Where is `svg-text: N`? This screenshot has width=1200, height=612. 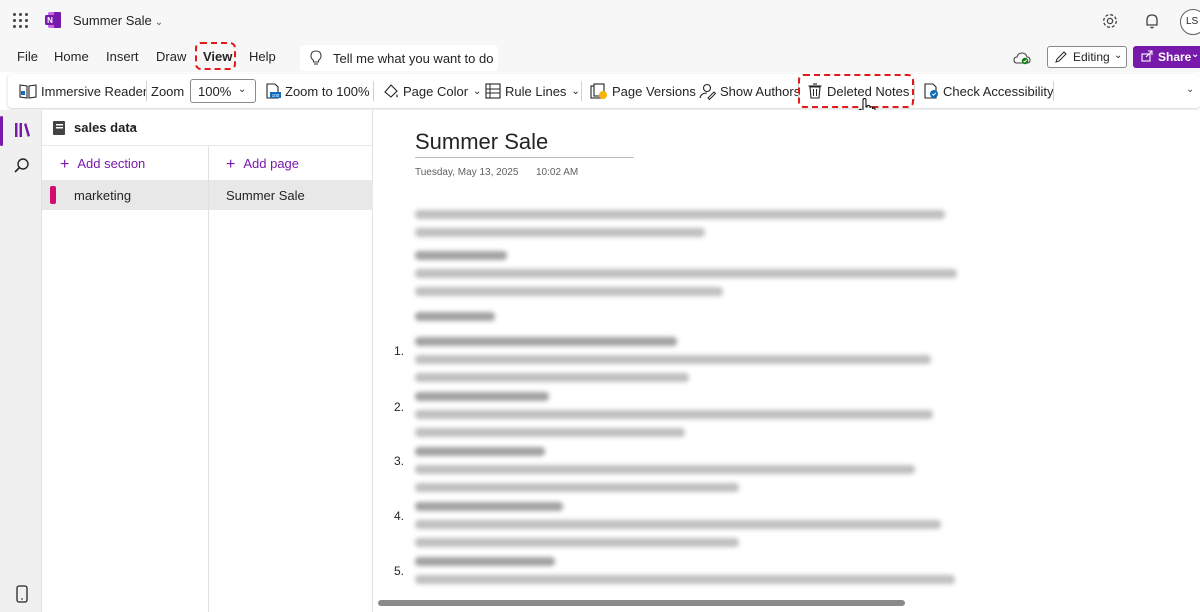 svg-text: N is located at coordinates (50, 20).